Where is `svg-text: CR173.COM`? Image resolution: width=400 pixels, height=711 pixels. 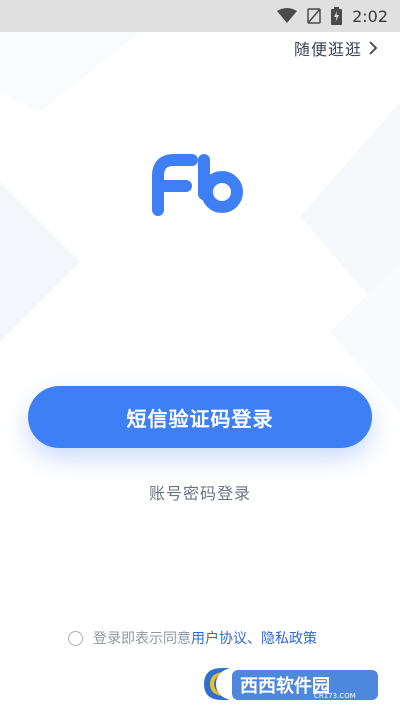
svg-text: CR173.COM is located at coordinates (335, 696).